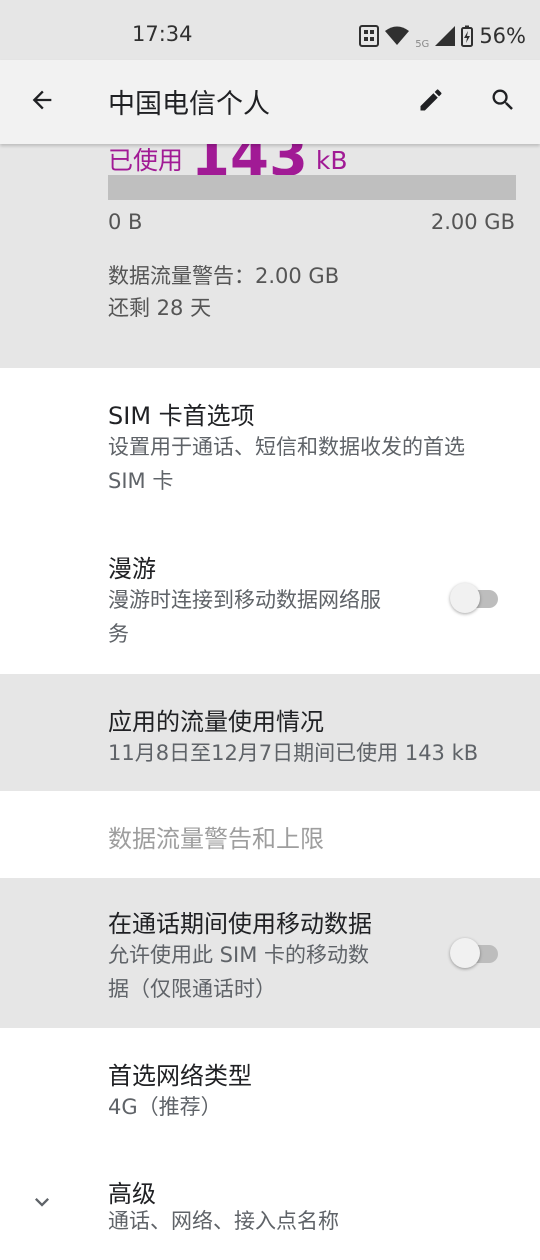 The width and height of the screenshot is (540, 1260). I want to click on preferred-network-type-summary: 4G（推荐）, so click(165, 1107).